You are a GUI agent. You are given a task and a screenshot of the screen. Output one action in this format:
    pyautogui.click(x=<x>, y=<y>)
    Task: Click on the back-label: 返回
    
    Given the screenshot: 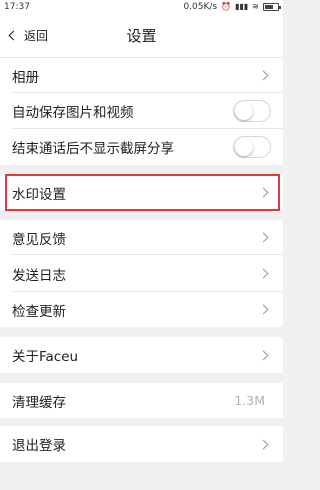 What is the action you would take?
    pyautogui.click(x=36, y=36)
    